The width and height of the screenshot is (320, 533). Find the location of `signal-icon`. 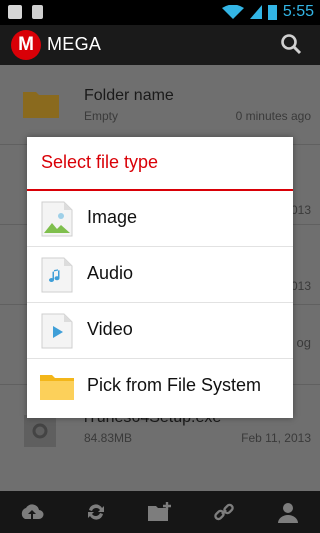

signal-icon is located at coordinates (255, 12).